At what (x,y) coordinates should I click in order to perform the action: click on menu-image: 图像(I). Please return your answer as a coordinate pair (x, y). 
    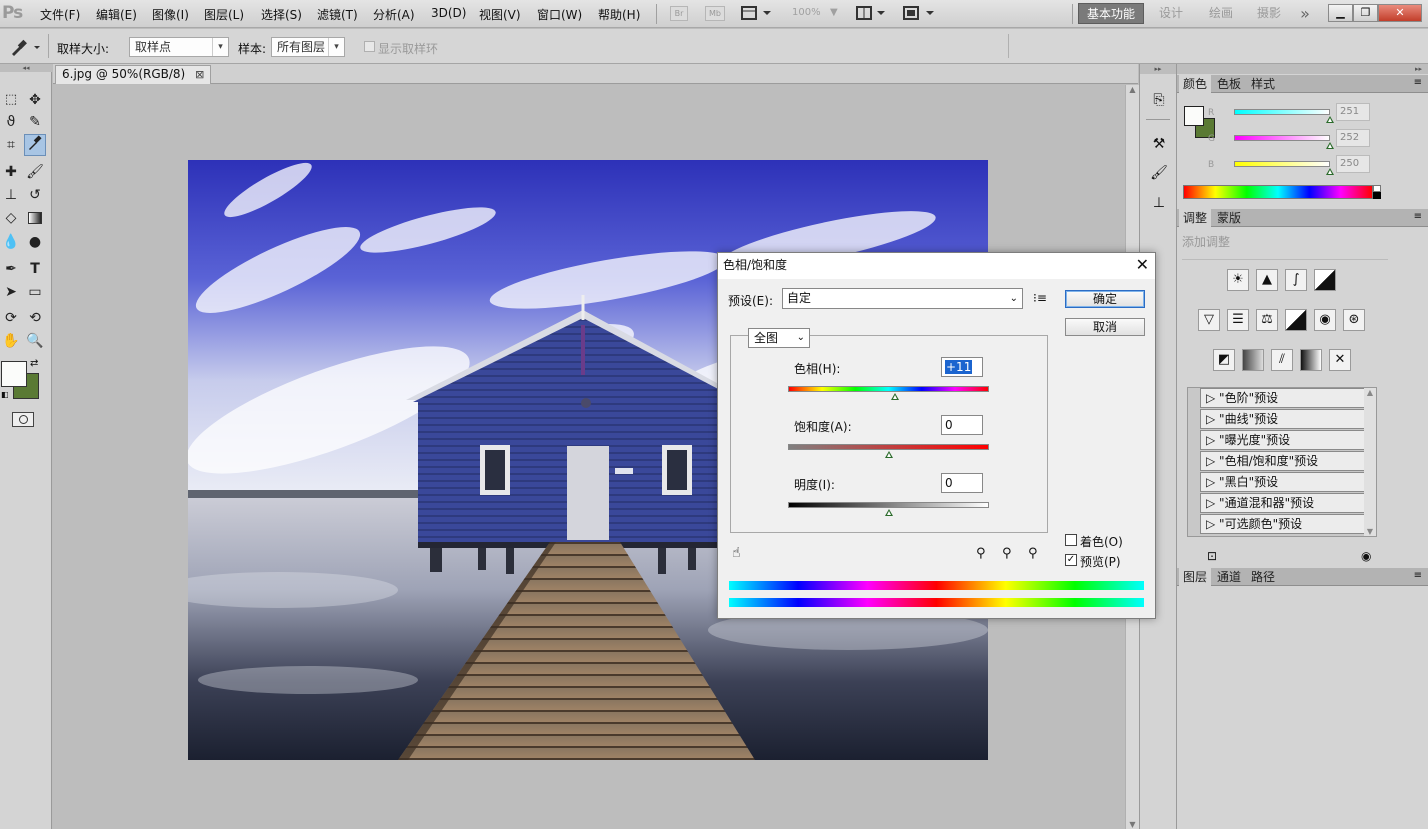
    Looking at the image, I should click on (170, 14).